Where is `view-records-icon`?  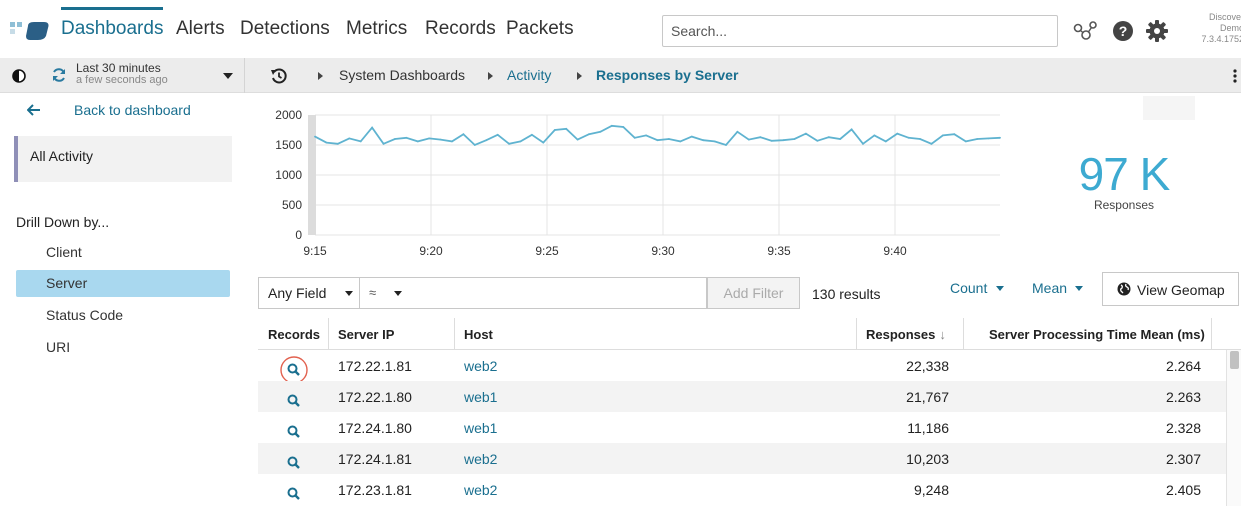
view-records-icon is located at coordinates (294, 493).